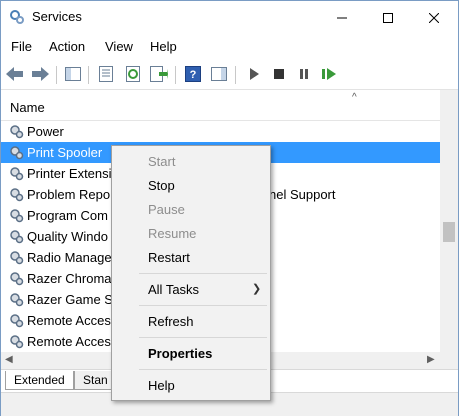 This screenshot has width=459, height=416. Describe the element at coordinates (434, 17) in the screenshot. I see `close-button` at that location.